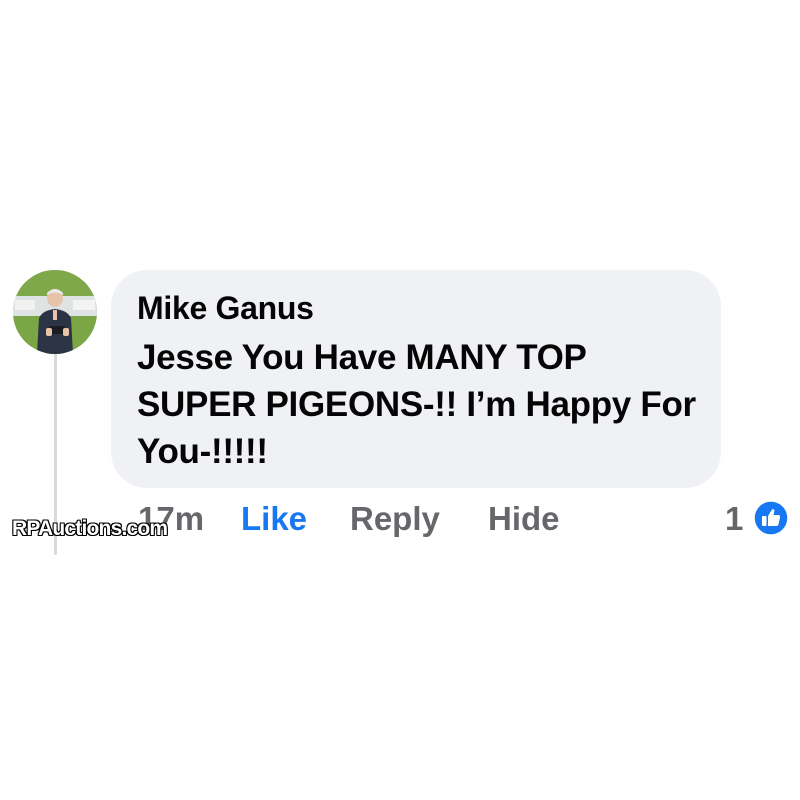  I want to click on hide-button: Hide, so click(524, 519).